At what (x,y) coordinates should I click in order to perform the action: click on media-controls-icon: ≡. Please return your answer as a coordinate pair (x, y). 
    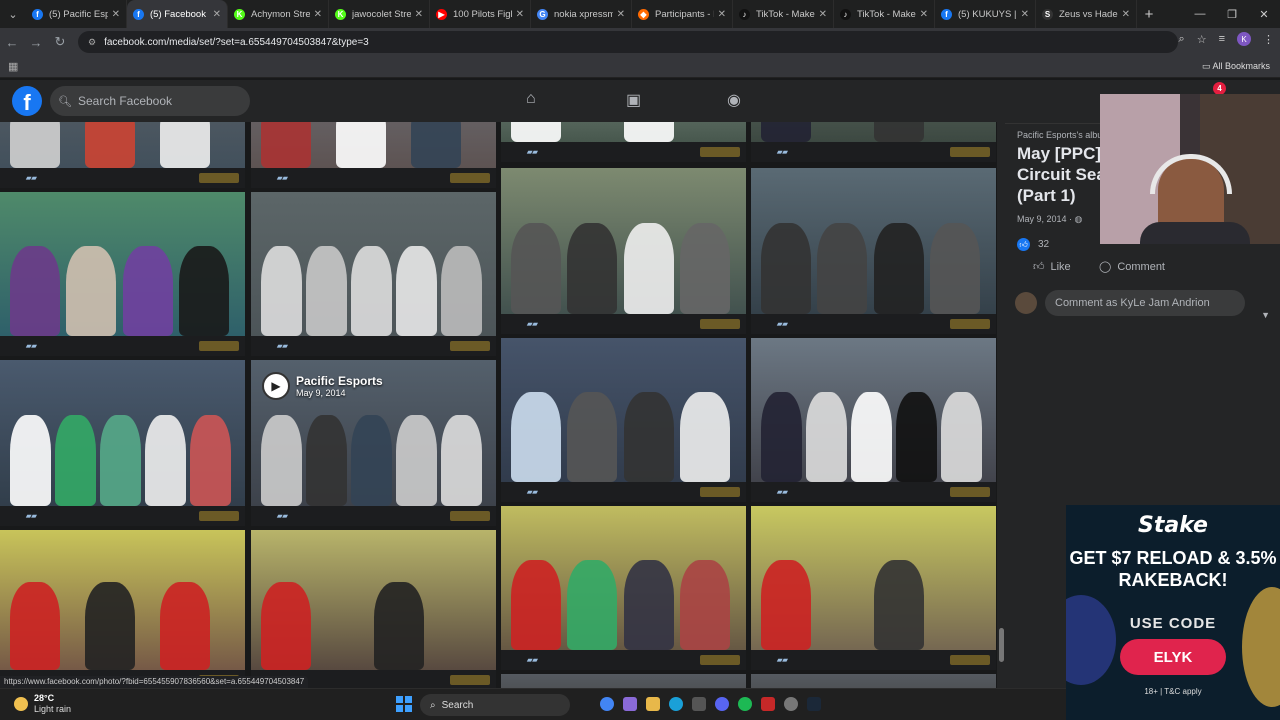
    Looking at the image, I should click on (1222, 39).